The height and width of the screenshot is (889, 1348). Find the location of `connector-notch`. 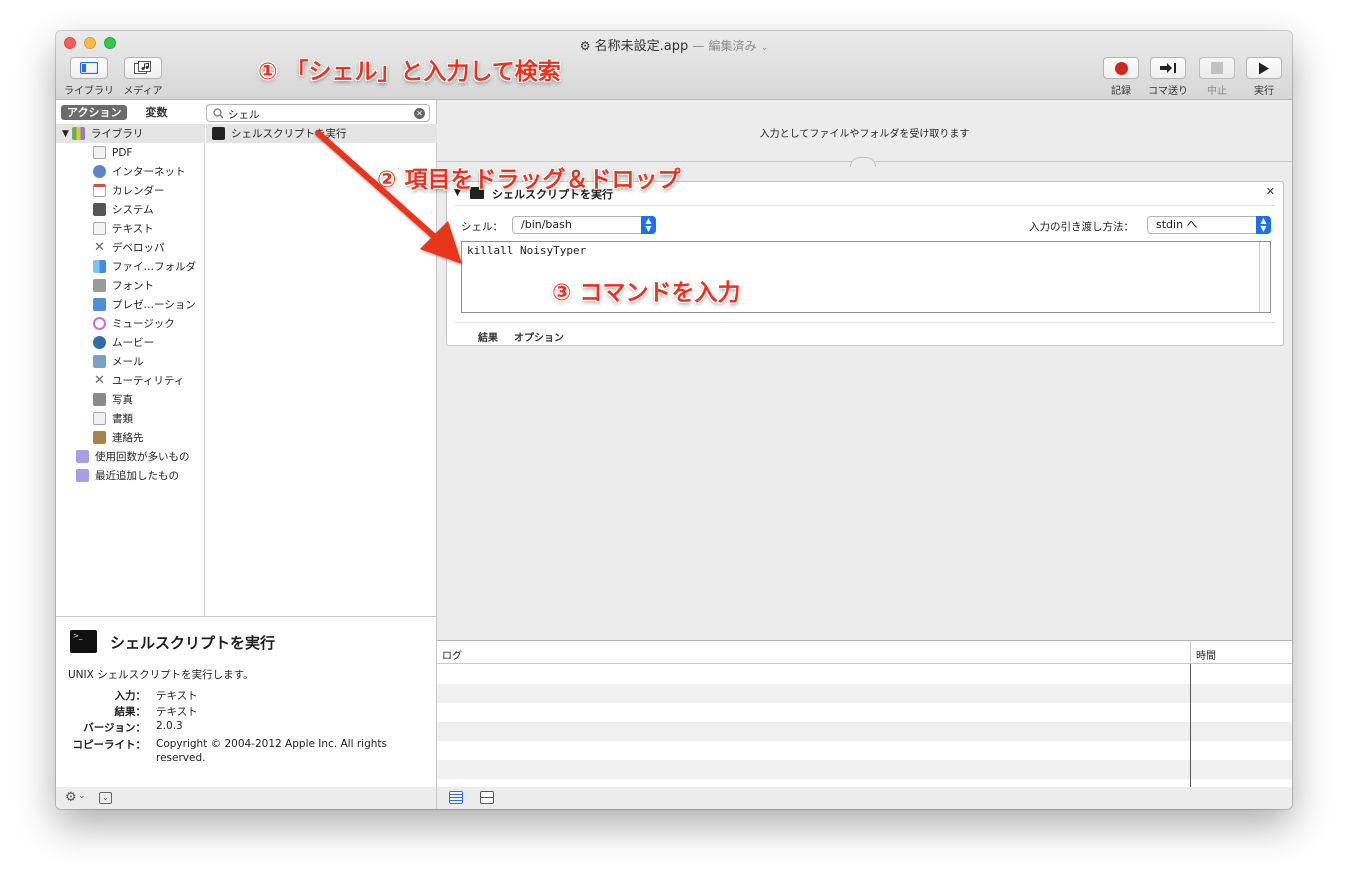

connector-notch is located at coordinates (863, 162).